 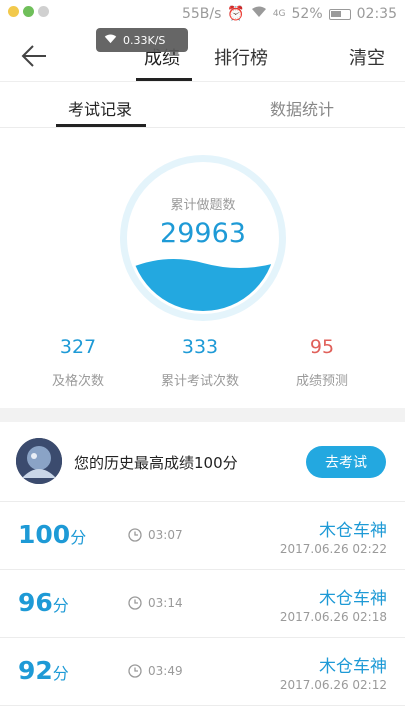 What do you see at coordinates (39, 461) in the screenshot?
I see `avatar` at bounding box center [39, 461].